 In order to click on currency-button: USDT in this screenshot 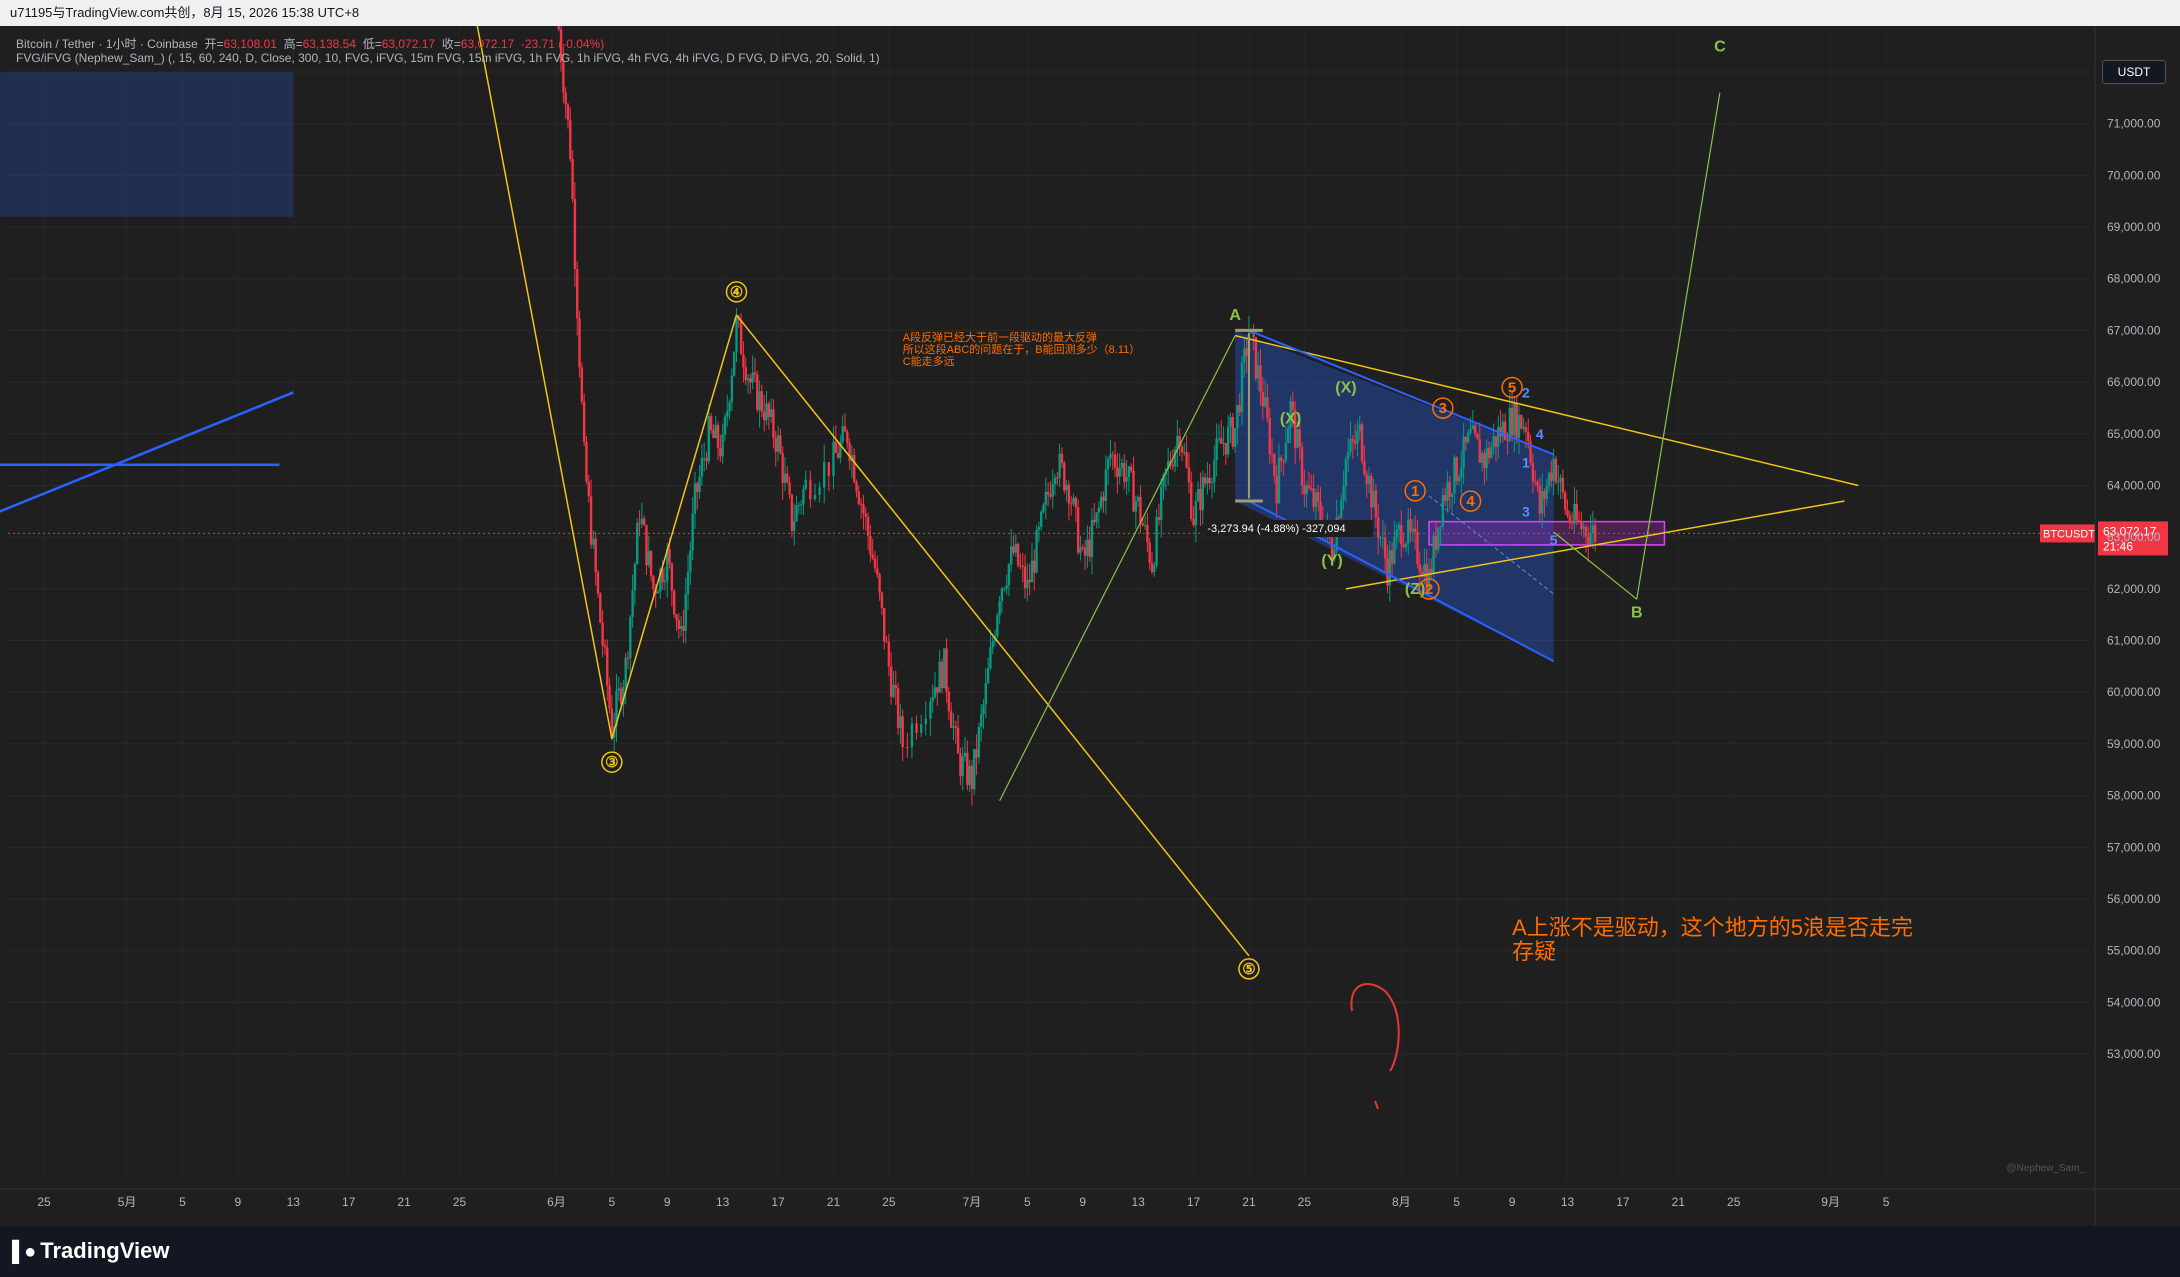, I will do `click(2134, 72)`.